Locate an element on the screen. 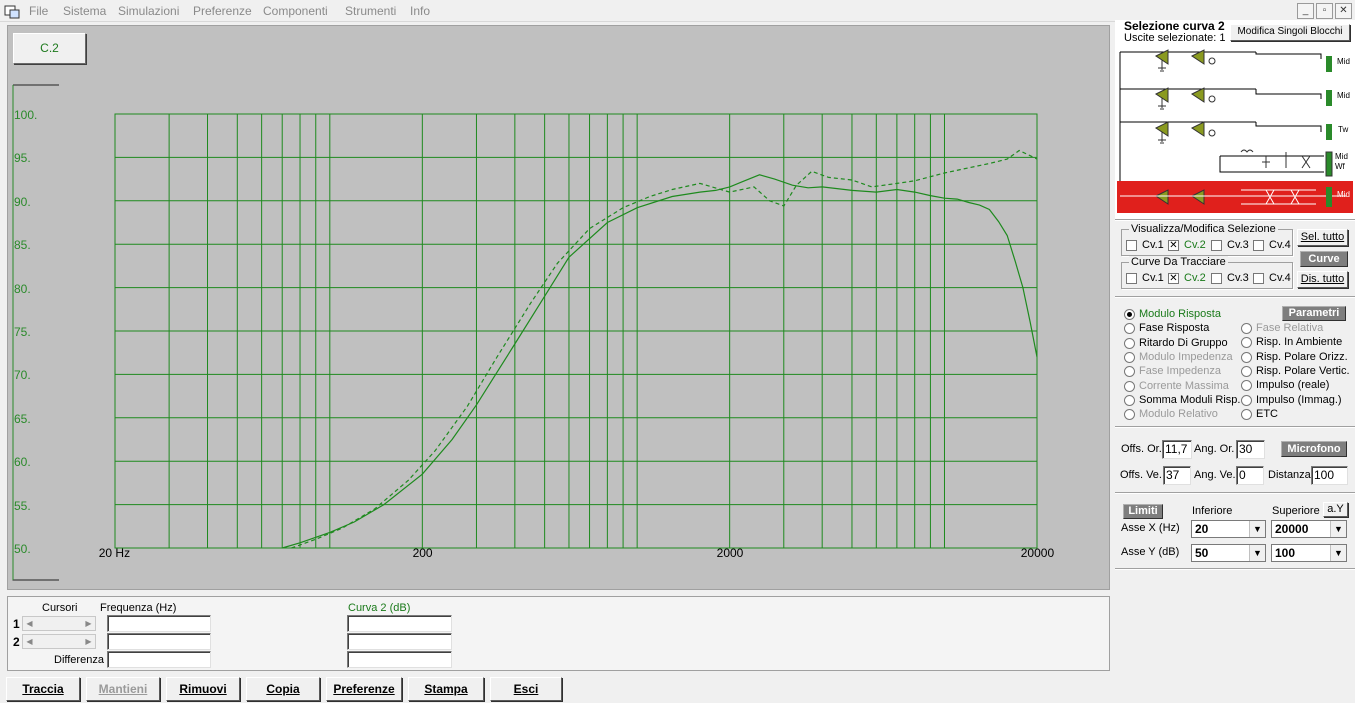 The image size is (1355, 703). select-all-button: Sel. tutto is located at coordinates (1322, 237).